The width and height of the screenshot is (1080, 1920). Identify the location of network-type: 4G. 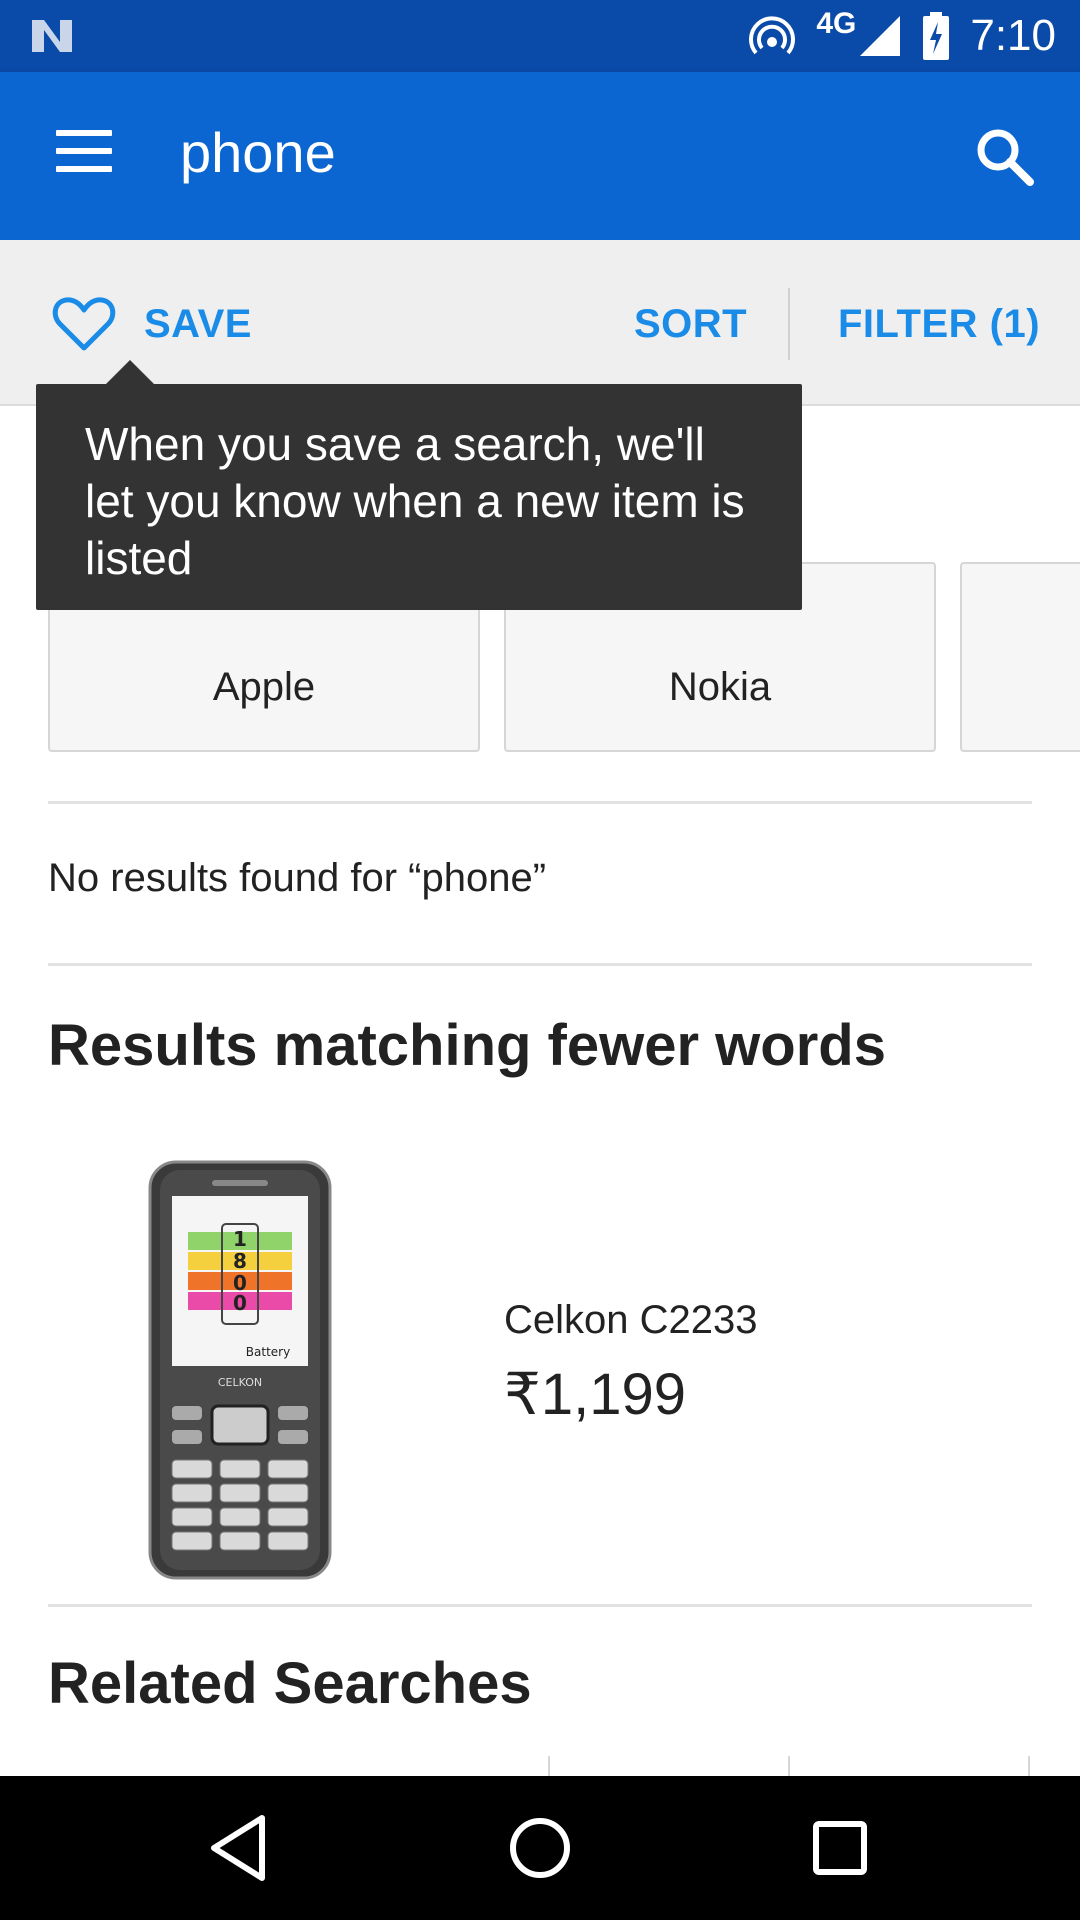
(836, 23).